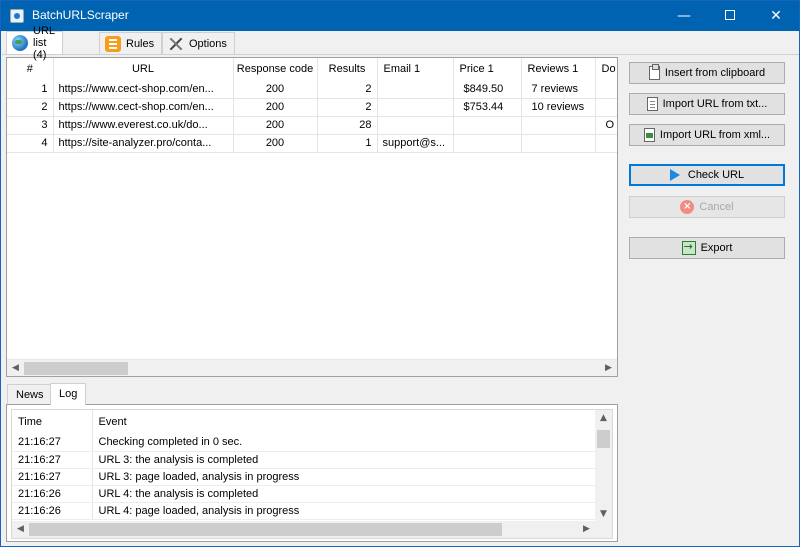 The image size is (800, 547). I want to click on cell-price, so click(487, 125).